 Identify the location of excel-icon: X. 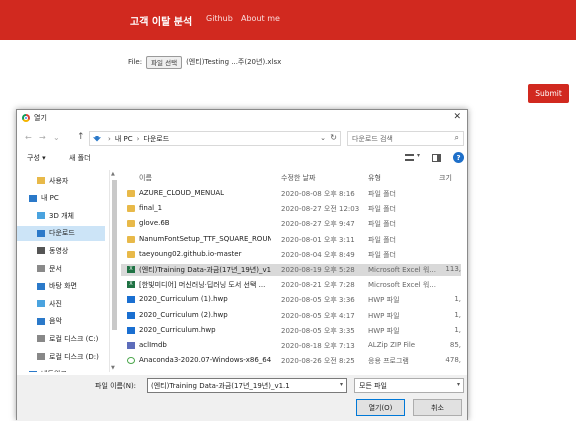
(131, 285).